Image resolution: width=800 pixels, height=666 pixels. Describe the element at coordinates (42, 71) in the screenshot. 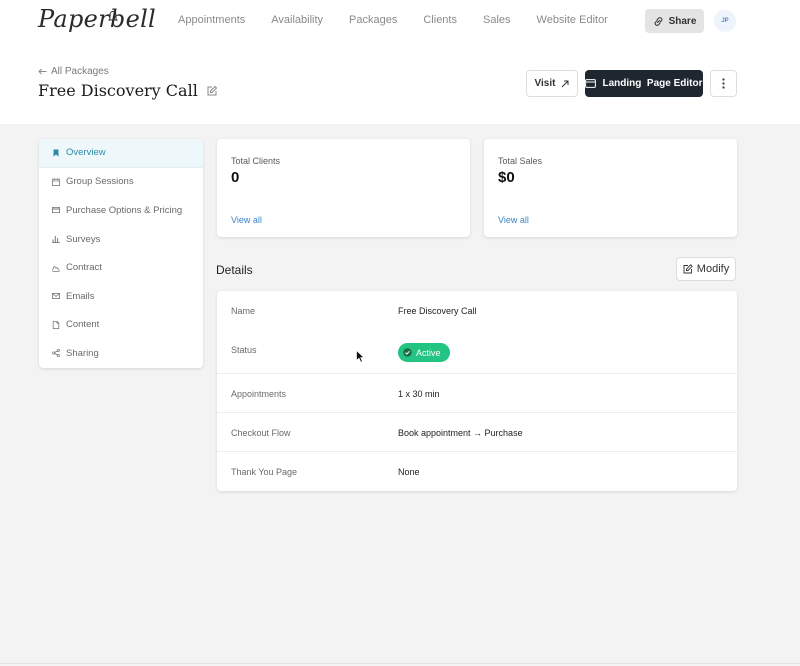

I see `arrow-left-icon` at that location.